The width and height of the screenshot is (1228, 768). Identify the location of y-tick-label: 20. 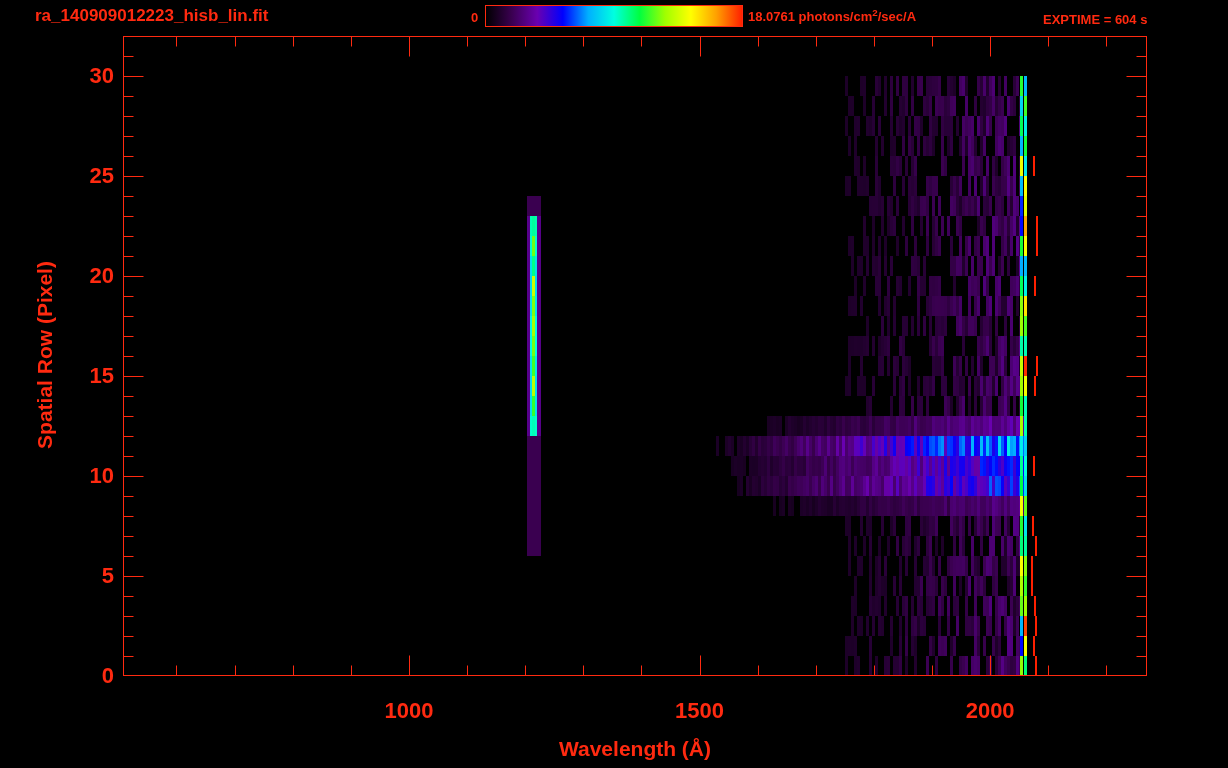
(101, 276).